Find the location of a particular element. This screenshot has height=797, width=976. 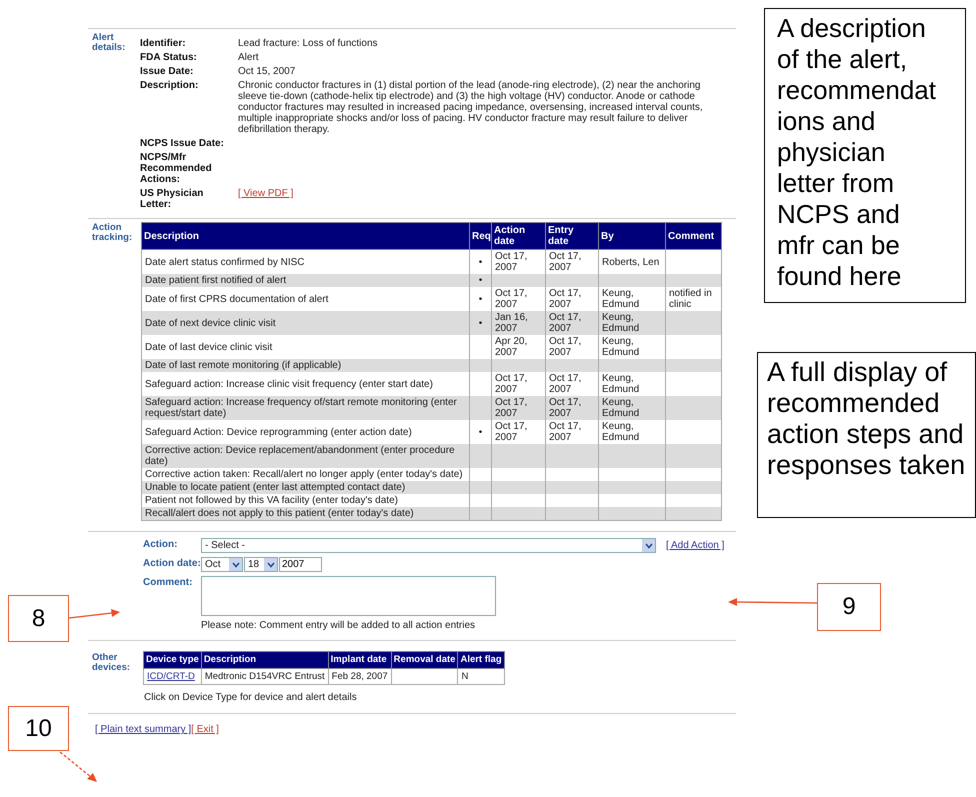

view-pdf-link: [ View PDF ] is located at coordinates (266, 193).